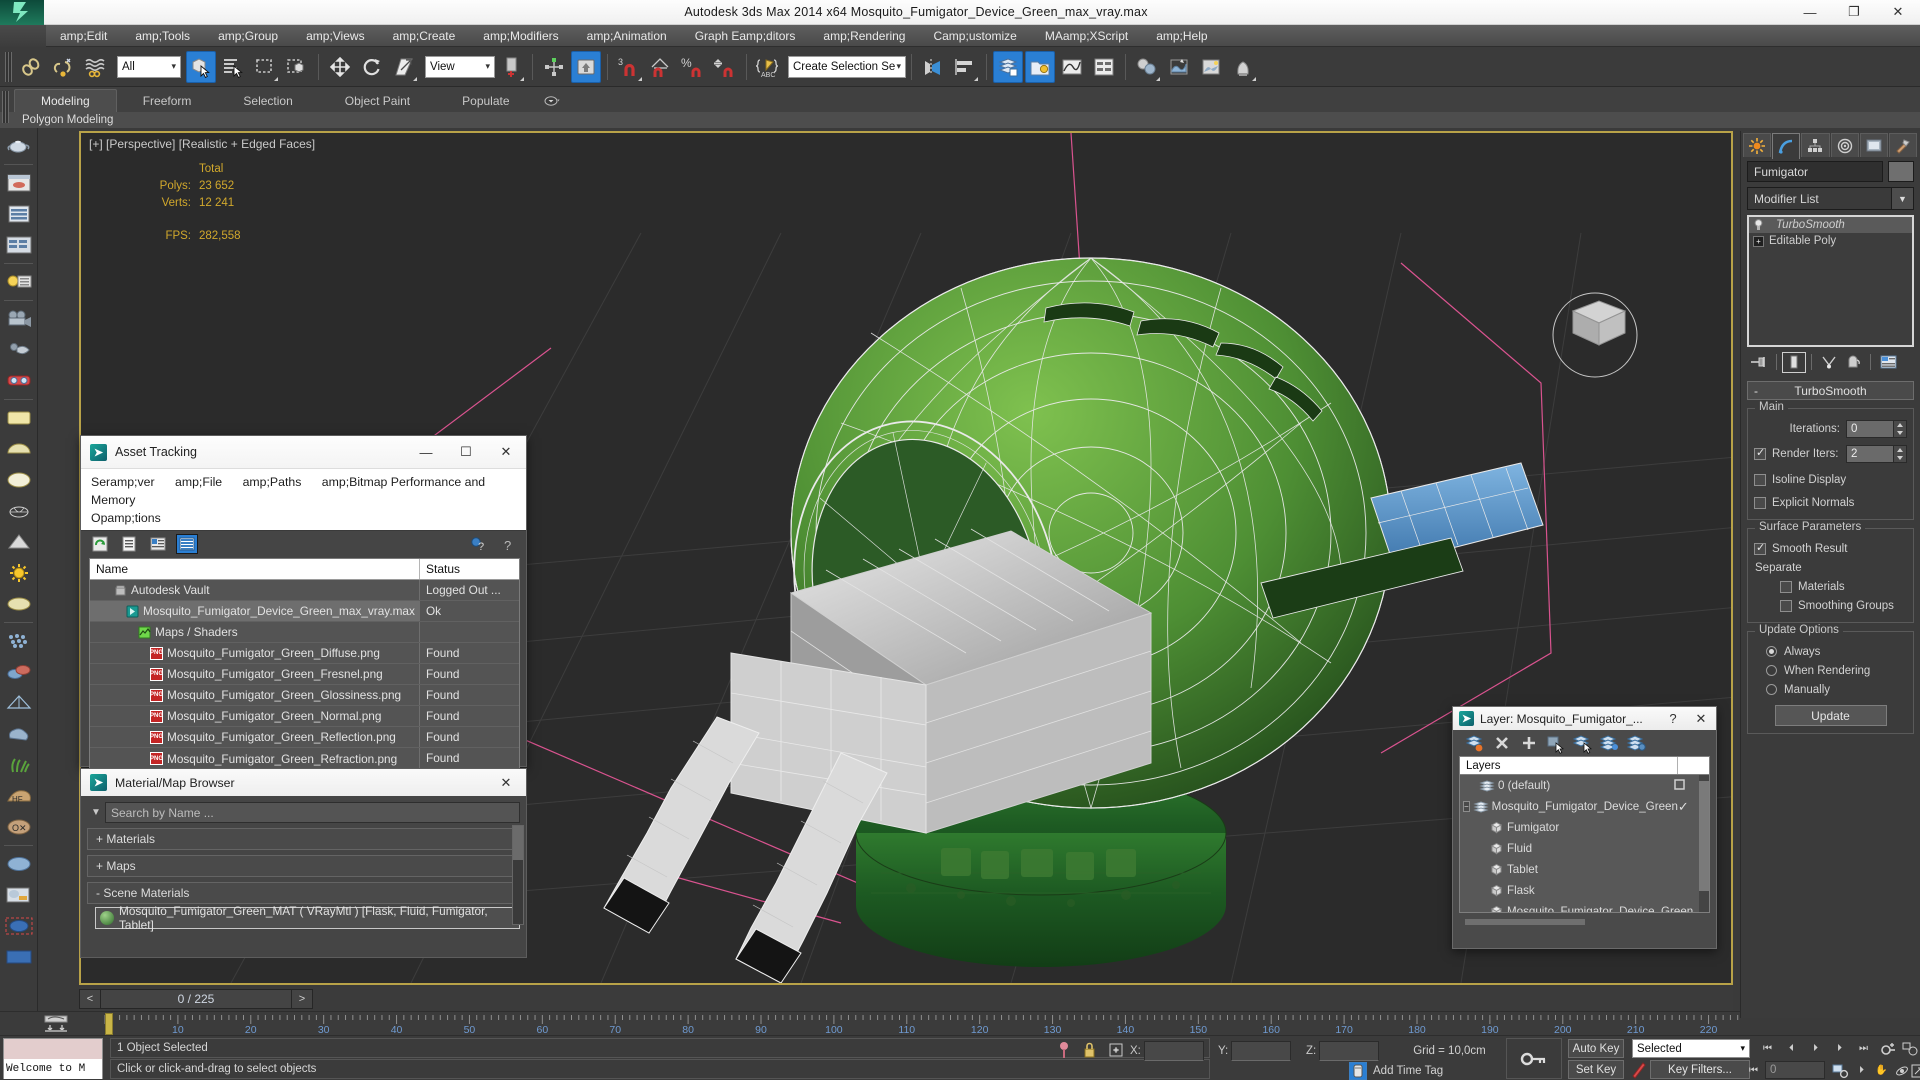  I want to click on hierarchy-tab, so click(1815, 145).